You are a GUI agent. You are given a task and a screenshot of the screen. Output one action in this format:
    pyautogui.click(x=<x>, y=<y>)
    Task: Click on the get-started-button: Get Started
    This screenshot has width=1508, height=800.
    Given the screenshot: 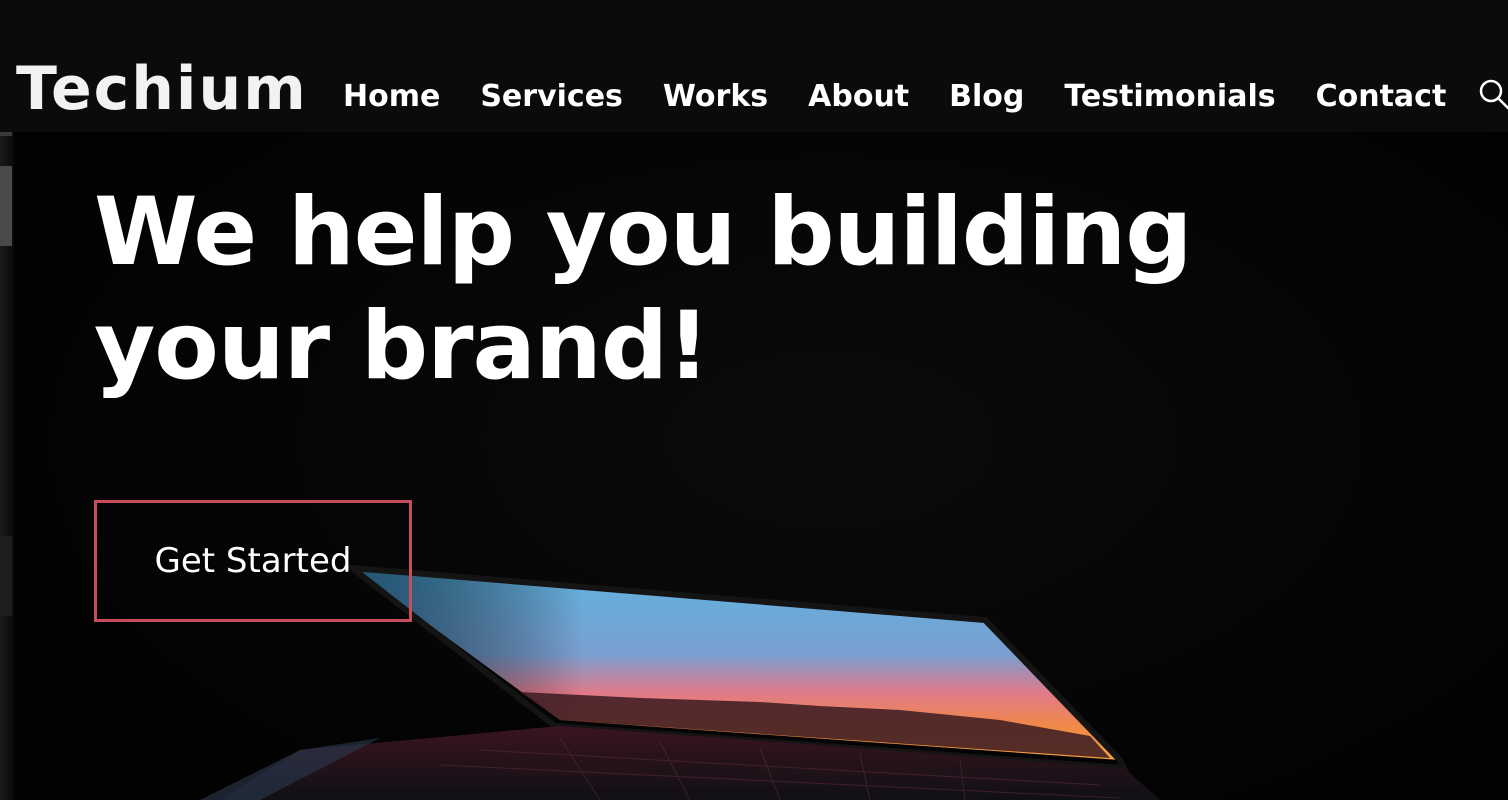 What is the action you would take?
    pyautogui.click(x=253, y=561)
    